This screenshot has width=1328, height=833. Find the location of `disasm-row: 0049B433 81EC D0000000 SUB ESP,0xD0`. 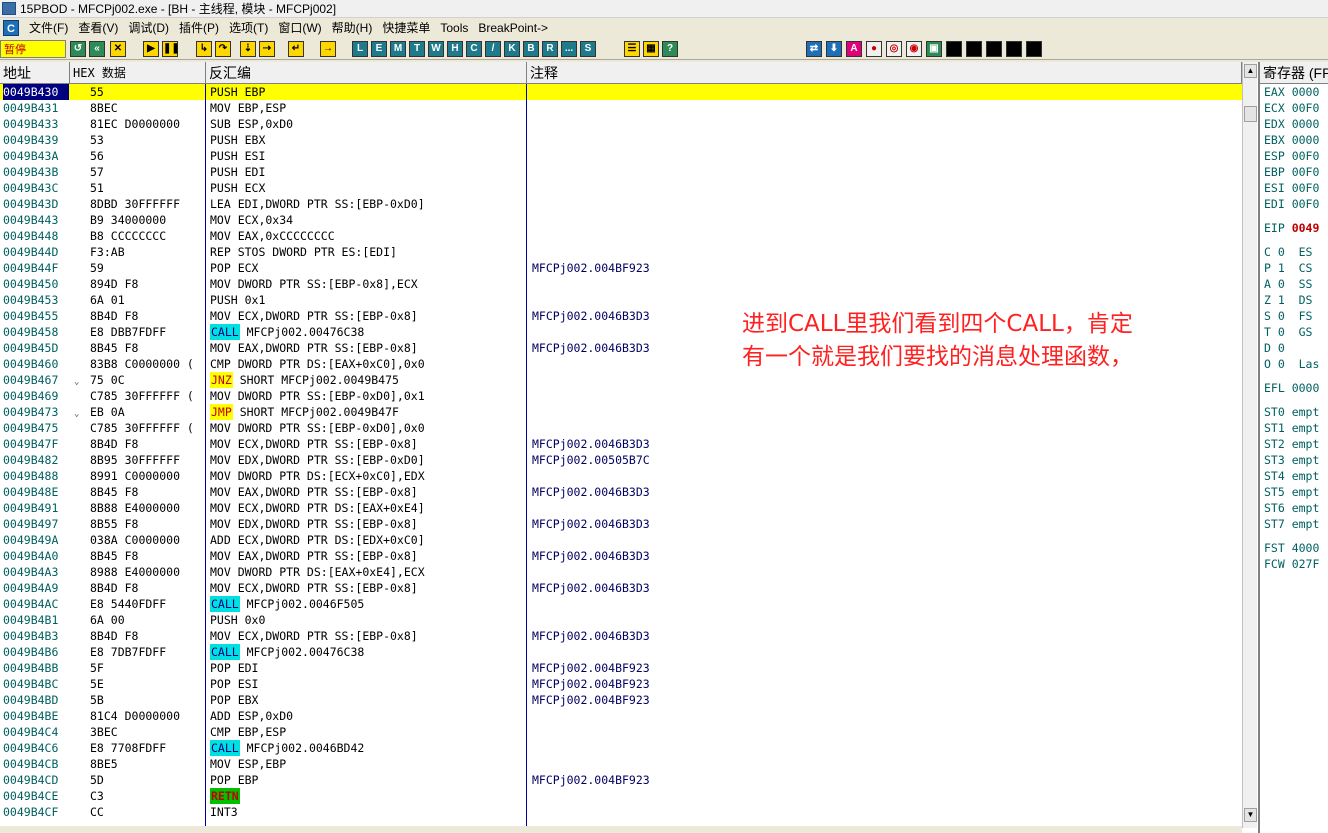

disasm-row: 0049B433 81EC D0000000 SUB ESP,0xD0 is located at coordinates (621, 124).